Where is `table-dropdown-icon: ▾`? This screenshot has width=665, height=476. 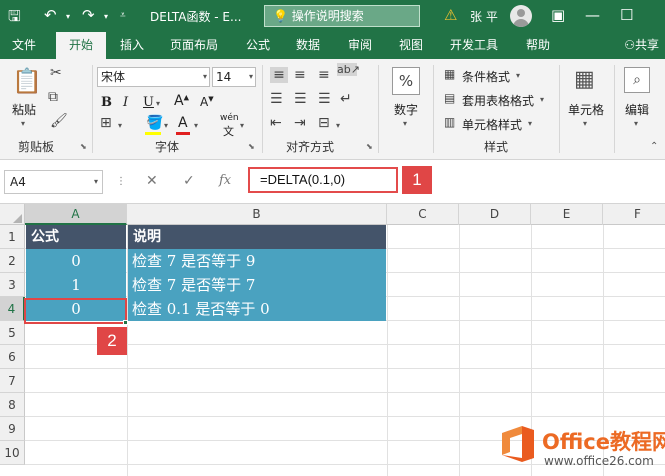 table-dropdown-icon: ▾ is located at coordinates (542, 99).